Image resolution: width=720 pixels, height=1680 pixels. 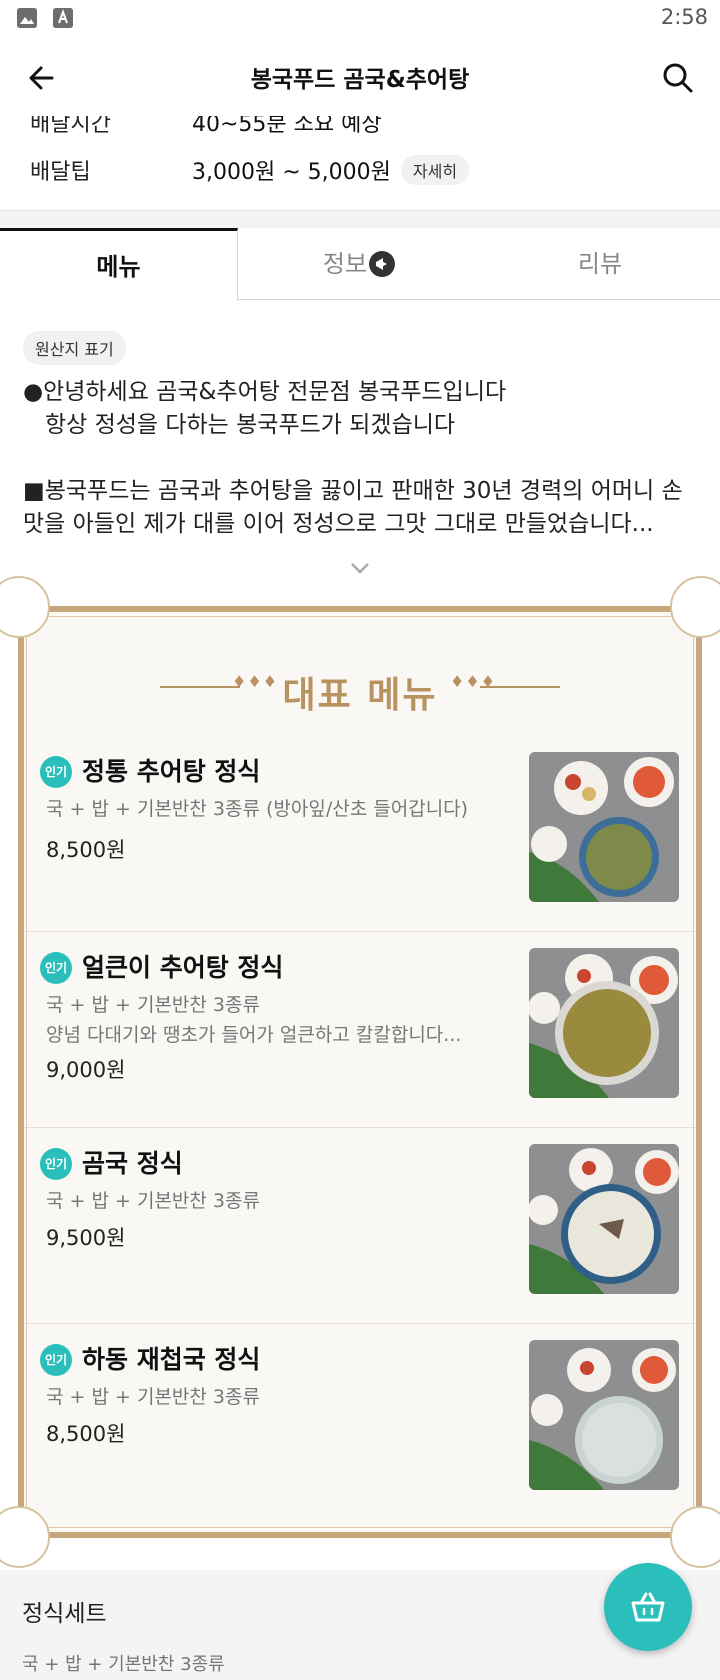 What do you see at coordinates (360, 219) in the screenshot?
I see `section-divider` at bounding box center [360, 219].